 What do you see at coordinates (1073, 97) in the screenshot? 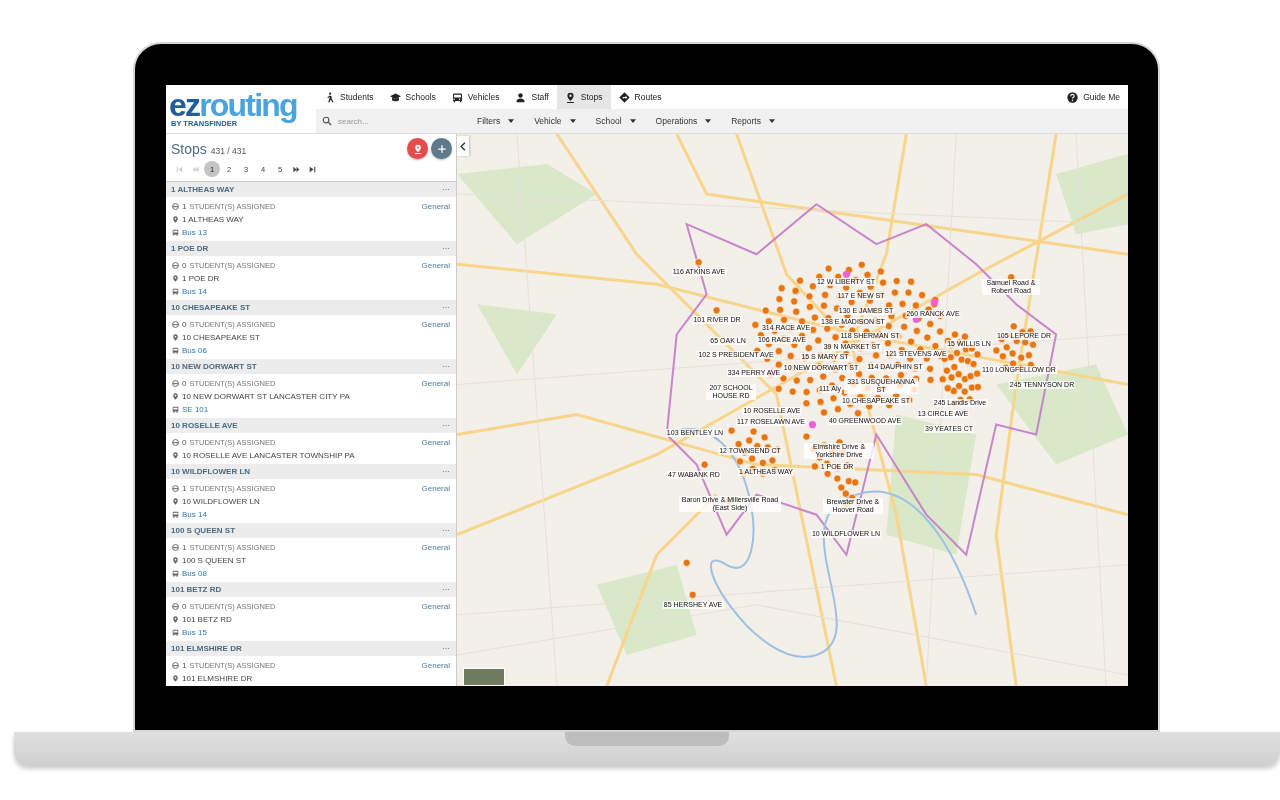
I see `help-icon` at bounding box center [1073, 97].